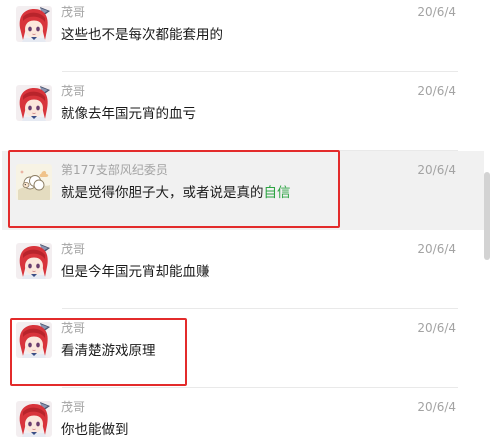  What do you see at coordinates (108, 351) in the screenshot?
I see `message-text: 看清楚游戏原理` at bounding box center [108, 351].